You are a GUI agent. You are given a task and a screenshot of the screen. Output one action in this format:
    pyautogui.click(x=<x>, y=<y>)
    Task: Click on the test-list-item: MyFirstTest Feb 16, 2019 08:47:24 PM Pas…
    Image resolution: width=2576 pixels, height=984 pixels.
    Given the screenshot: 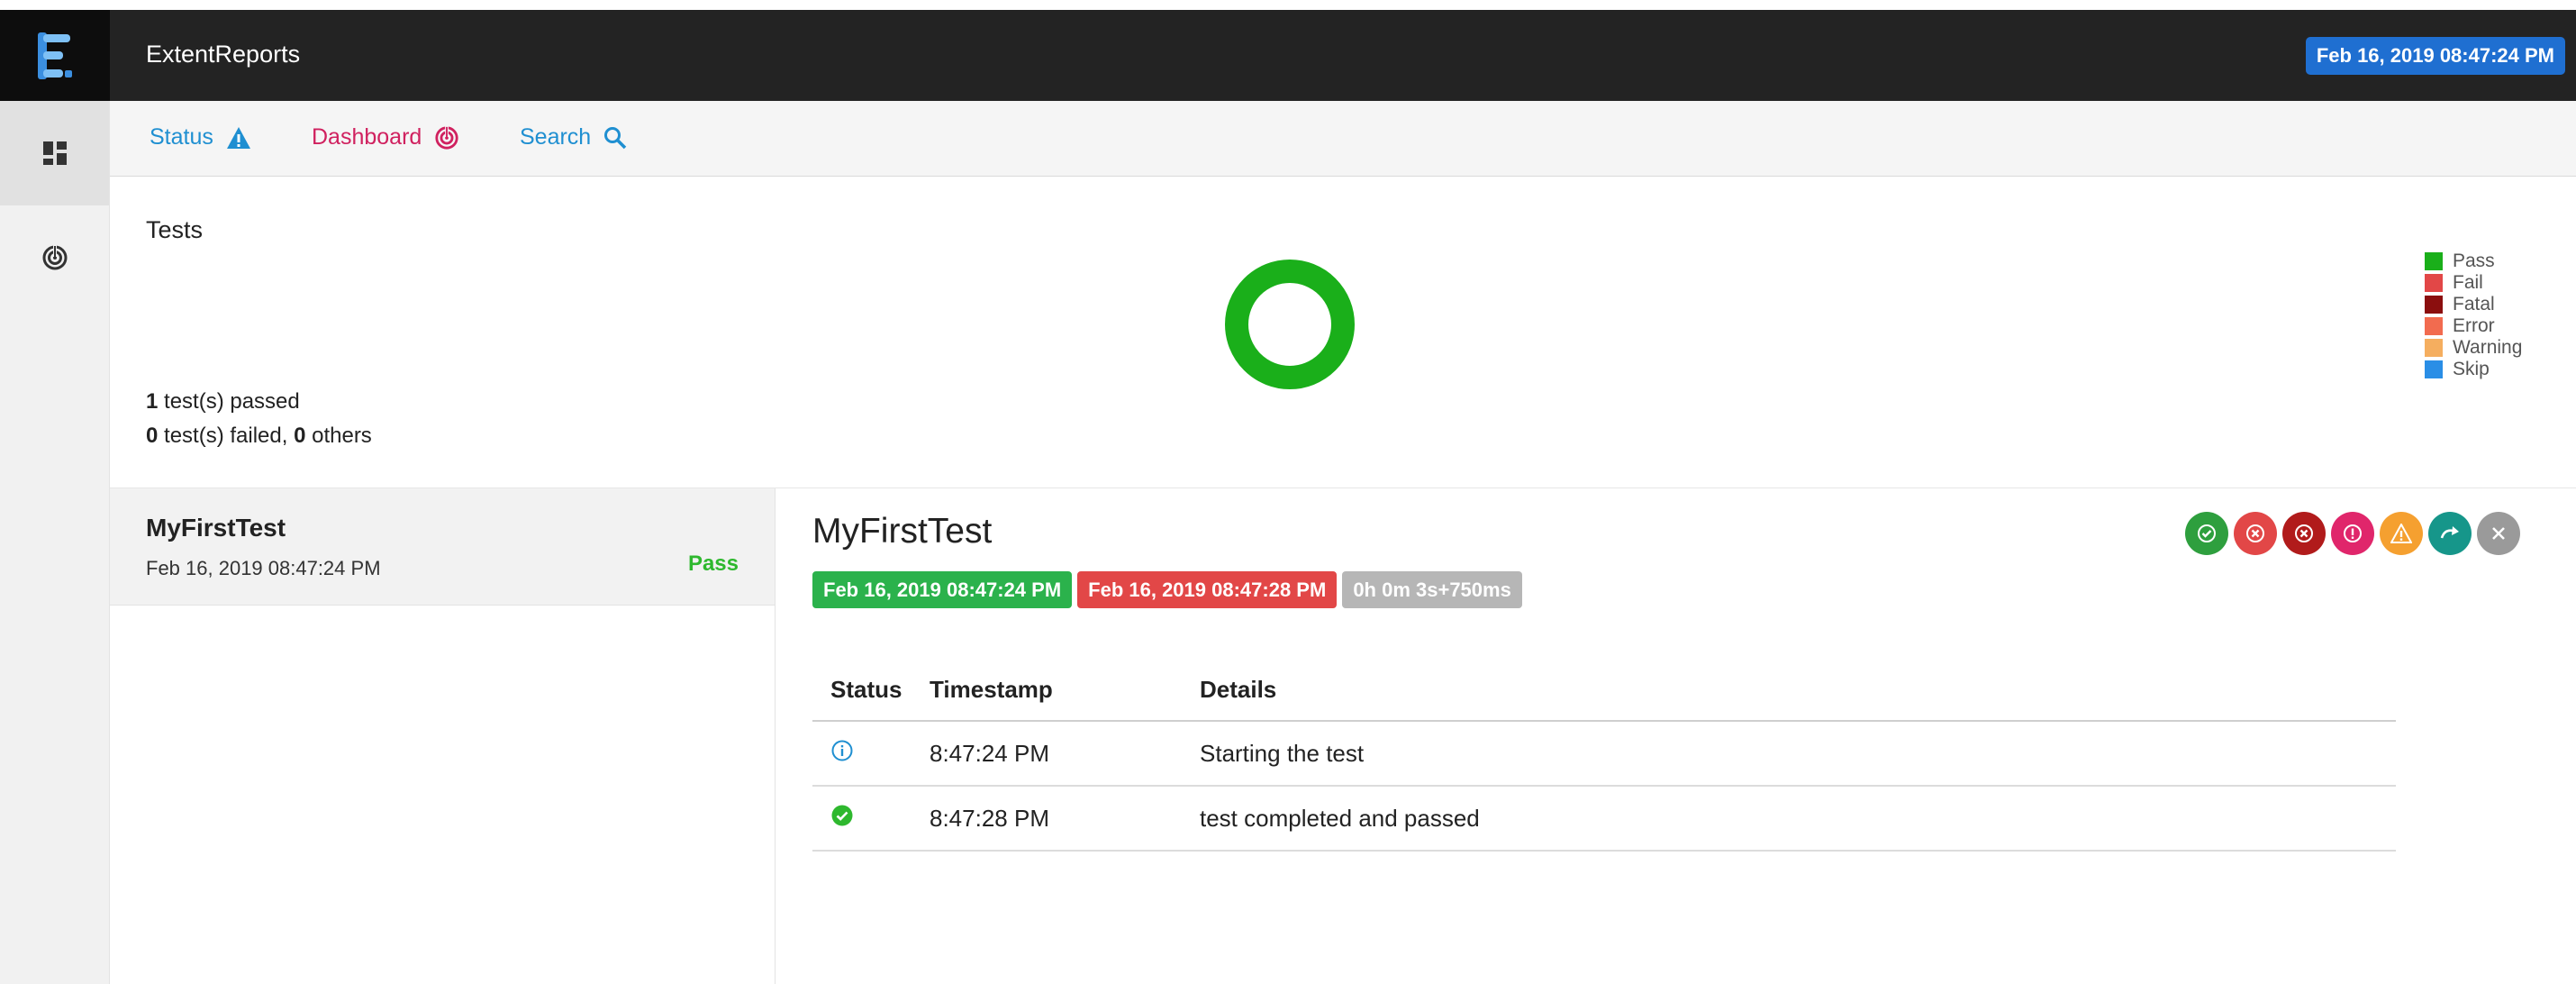 What is the action you would take?
    pyautogui.click(x=442, y=547)
    